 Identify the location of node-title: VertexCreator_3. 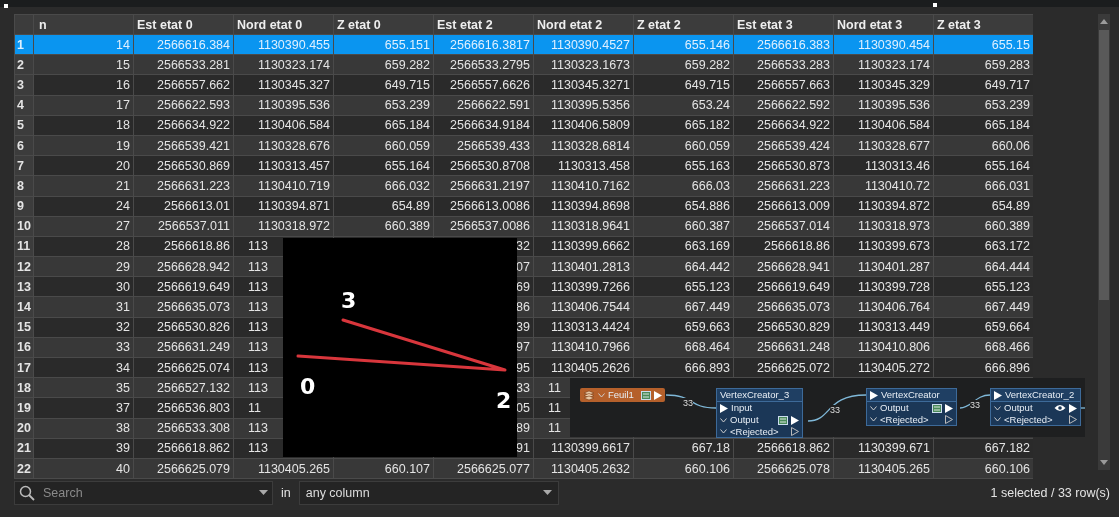
(755, 395).